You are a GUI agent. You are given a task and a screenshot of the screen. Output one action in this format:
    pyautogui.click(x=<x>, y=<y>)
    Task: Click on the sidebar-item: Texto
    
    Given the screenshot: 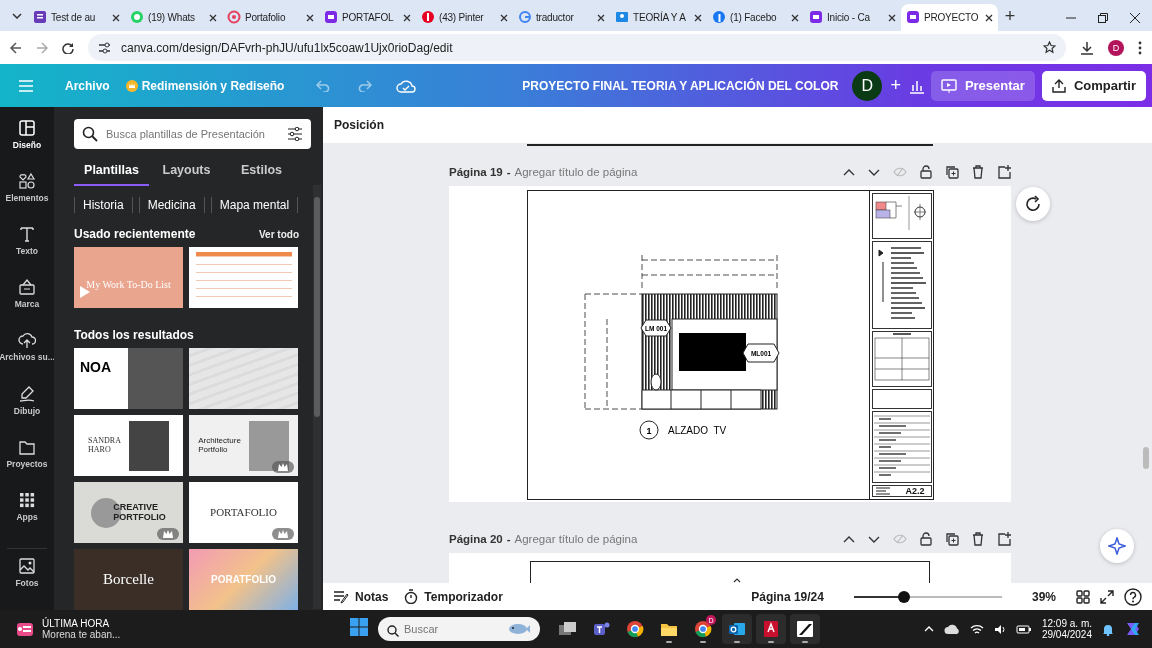 What is the action you would take?
    pyautogui.click(x=27, y=252)
    